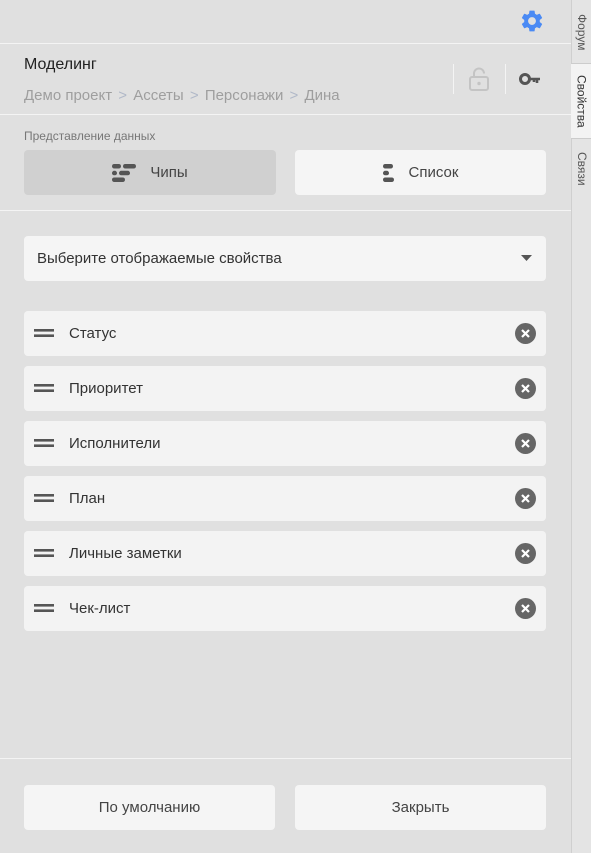 This screenshot has width=591, height=853. Describe the element at coordinates (106, 388) in the screenshot. I see `property-label: Приоритет` at that location.